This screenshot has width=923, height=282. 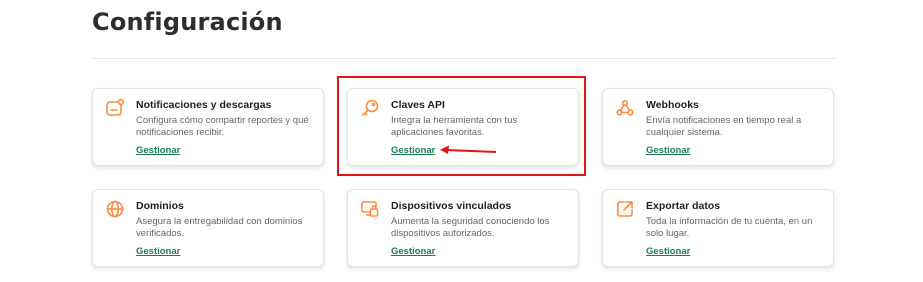 What do you see at coordinates (464, 58) in the screenshot?
I see `divider` at bounding box center [464, 58].